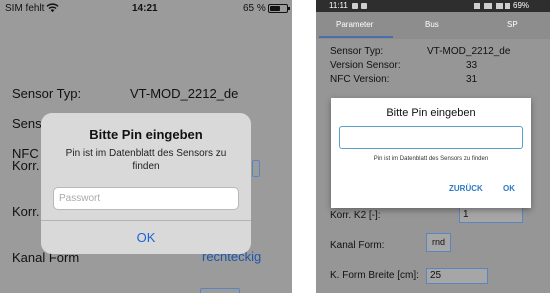 The height and width of the screenshot is (293, 550). What do you see at coordinates (433, 6) in the screenshot?
I see `android-status-bar: 11:11 69%` at bounding box center [433, 6].